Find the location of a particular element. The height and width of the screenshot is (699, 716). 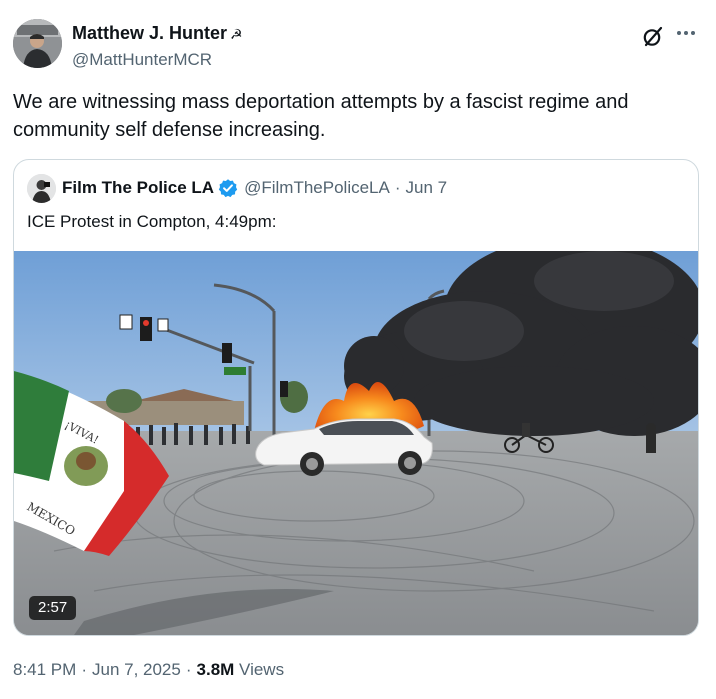

tweet-date: Jun 7, 2025 is located at coordinates (136, 669).